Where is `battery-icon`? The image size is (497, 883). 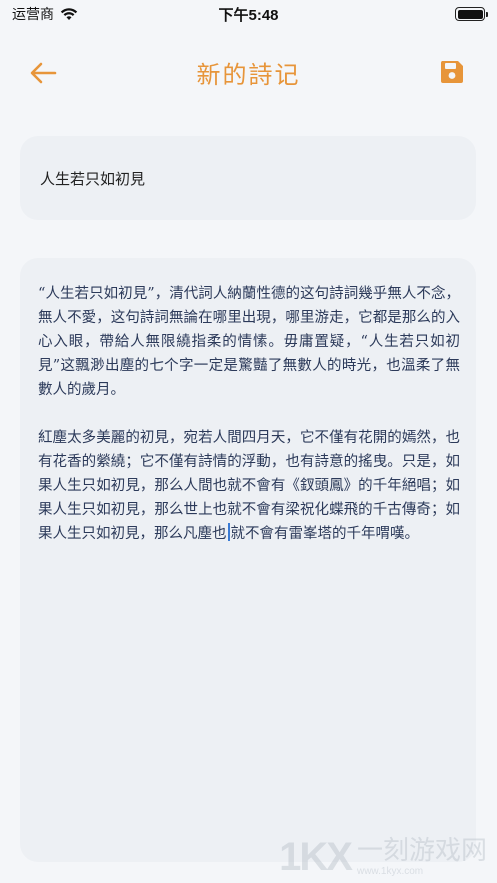
battery-icon is located at coordinates (471, 14).